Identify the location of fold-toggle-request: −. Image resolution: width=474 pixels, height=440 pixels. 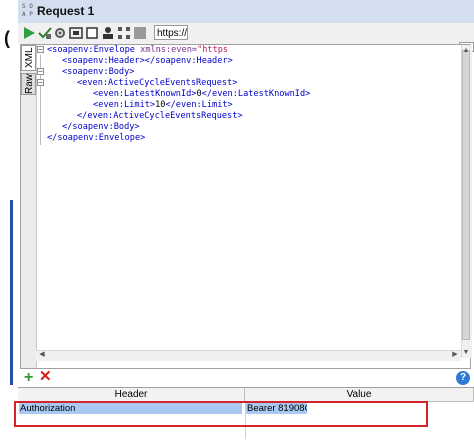
(40, 83).